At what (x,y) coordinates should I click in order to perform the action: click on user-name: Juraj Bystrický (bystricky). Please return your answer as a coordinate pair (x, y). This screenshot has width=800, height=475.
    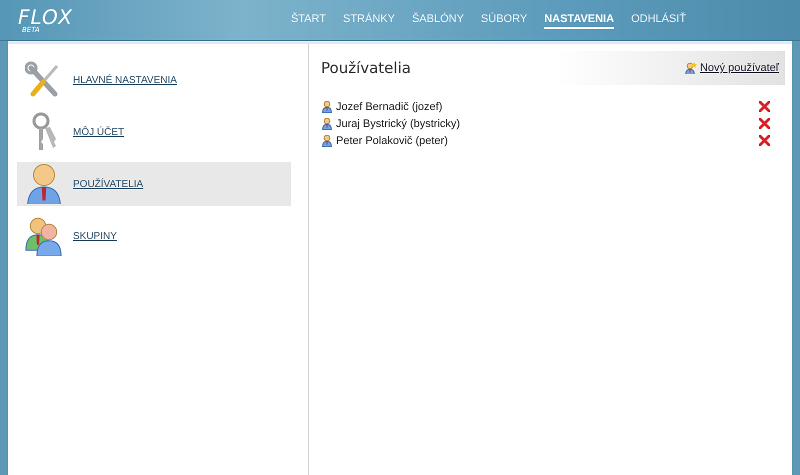
    Looking at the image, I should click on (399, 124).